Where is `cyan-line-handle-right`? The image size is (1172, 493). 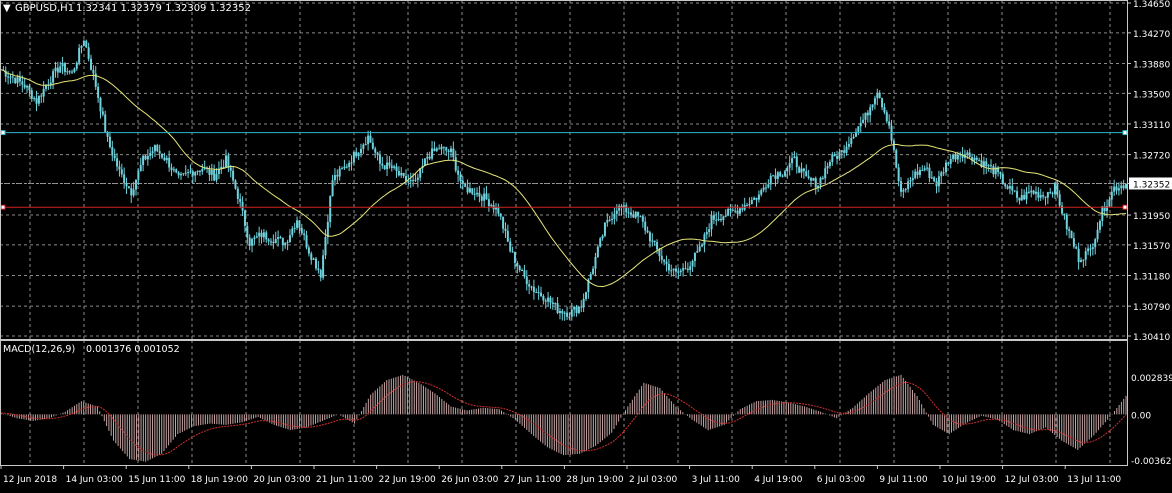
cyan-line-handle-right is located at coordinates (1125, 133).